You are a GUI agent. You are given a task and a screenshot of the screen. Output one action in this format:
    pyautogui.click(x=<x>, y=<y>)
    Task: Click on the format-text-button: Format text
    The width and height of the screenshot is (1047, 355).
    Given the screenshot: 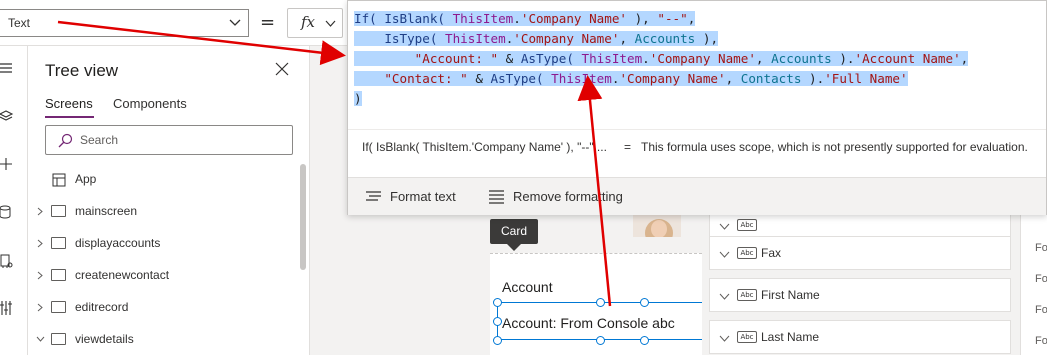 What is the action you would take?
    pyautogui.click(x=421, y=198)
    